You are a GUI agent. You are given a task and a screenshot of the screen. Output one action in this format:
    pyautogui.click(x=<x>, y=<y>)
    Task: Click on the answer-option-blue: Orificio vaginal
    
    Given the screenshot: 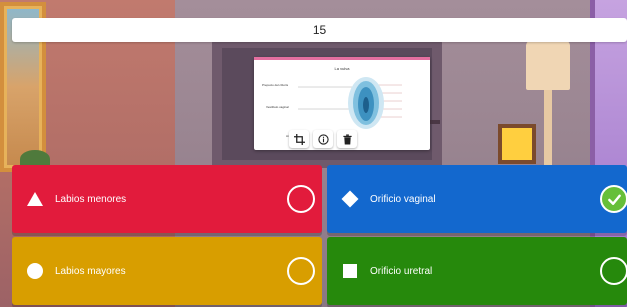 What is the action you would take?
    pyautogui.click(x=477, y=199)
    